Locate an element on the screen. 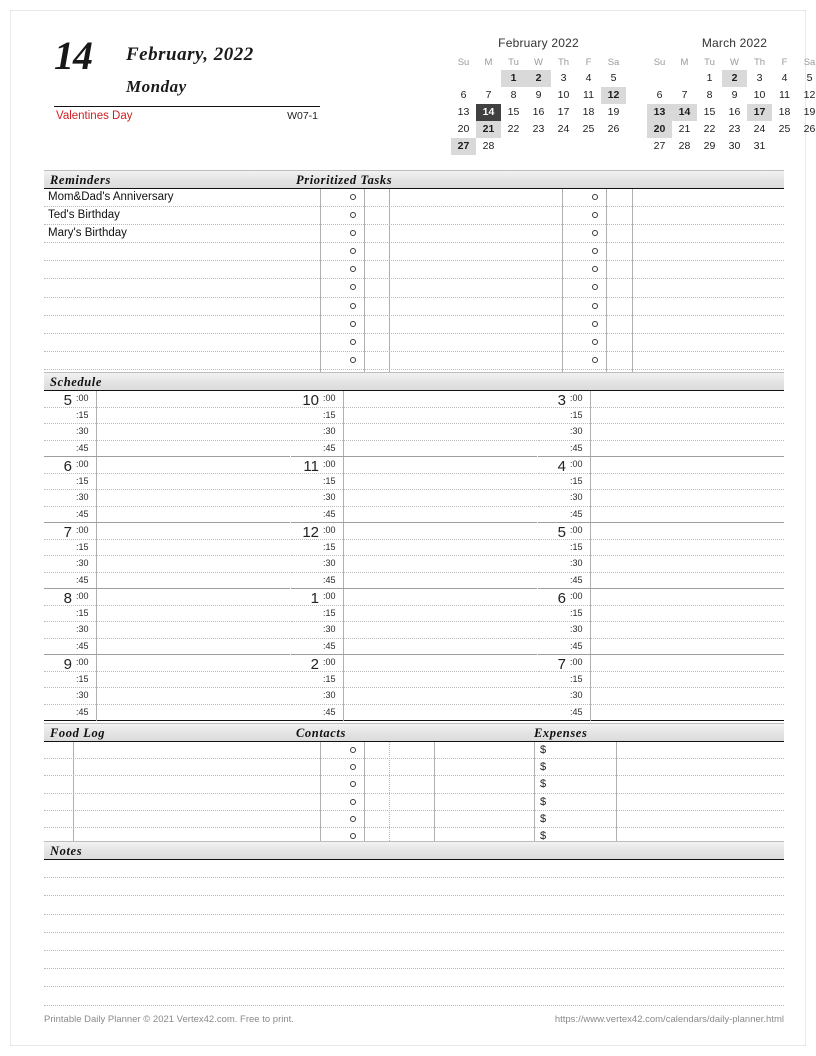  calendar-day-cell: 19 is located at coordinates (806, 112).